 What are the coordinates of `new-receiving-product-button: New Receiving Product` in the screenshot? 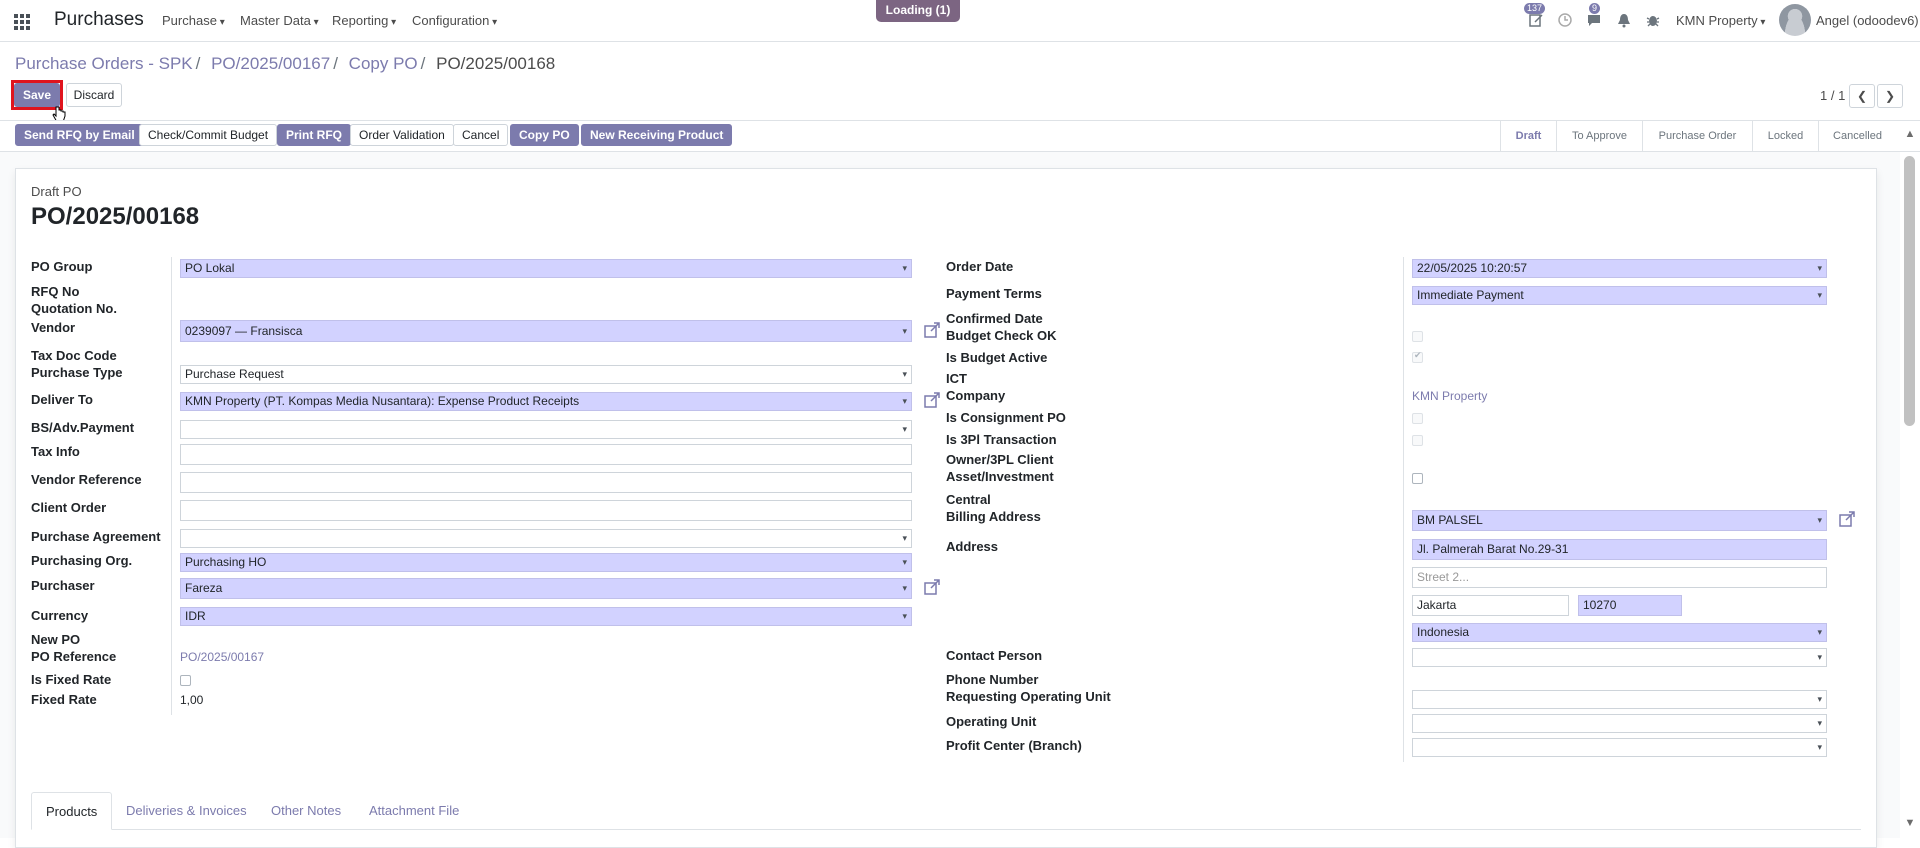 It's located at (657, 135).